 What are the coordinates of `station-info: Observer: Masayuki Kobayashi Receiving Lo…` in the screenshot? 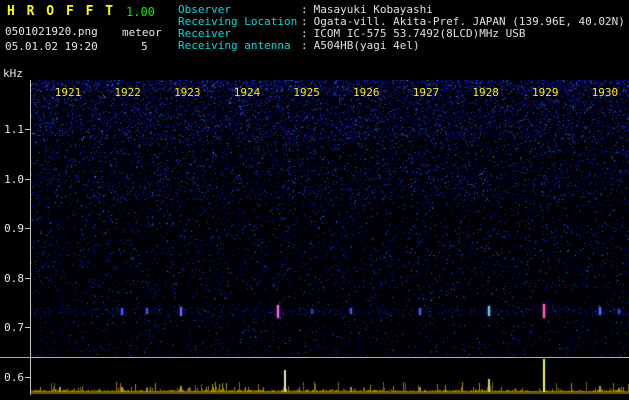 It's located at (401, 28).